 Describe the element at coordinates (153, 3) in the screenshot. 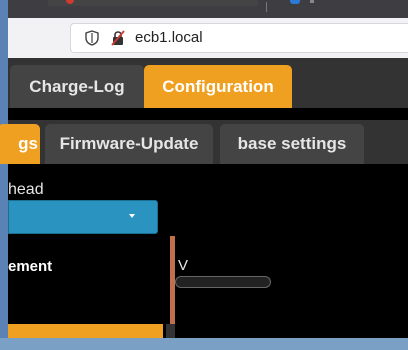

I see `browser-tab` at that location.